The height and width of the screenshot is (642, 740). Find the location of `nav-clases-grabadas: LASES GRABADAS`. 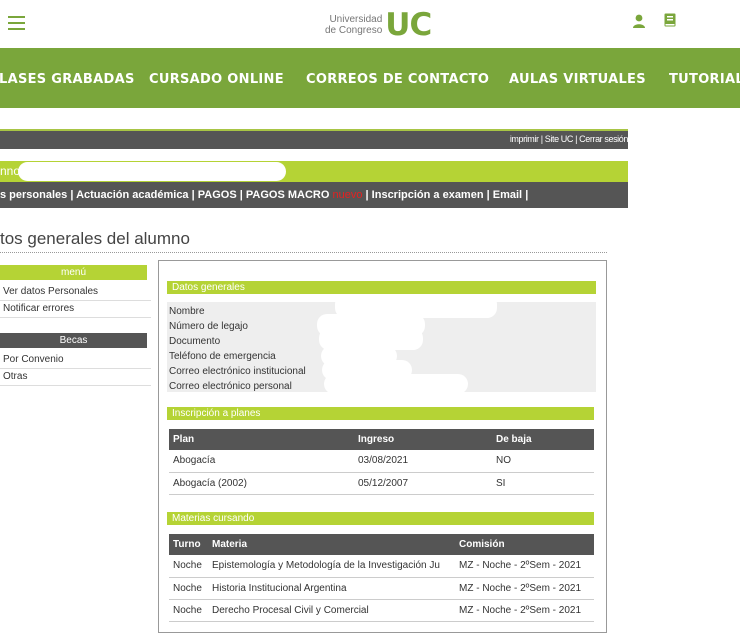

nav-clases-grabadas: LASES GRABADAS is located at coordinates (67, 79).